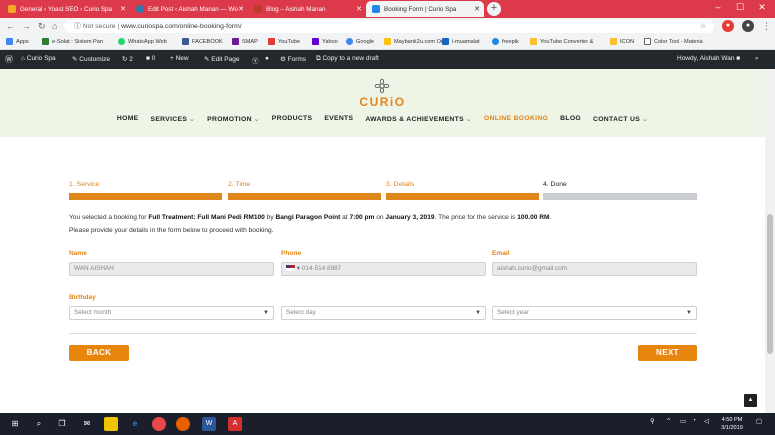 This screenshot has width=775, height=435. I want to click on home-icon: ⌂, so click(54, 26).